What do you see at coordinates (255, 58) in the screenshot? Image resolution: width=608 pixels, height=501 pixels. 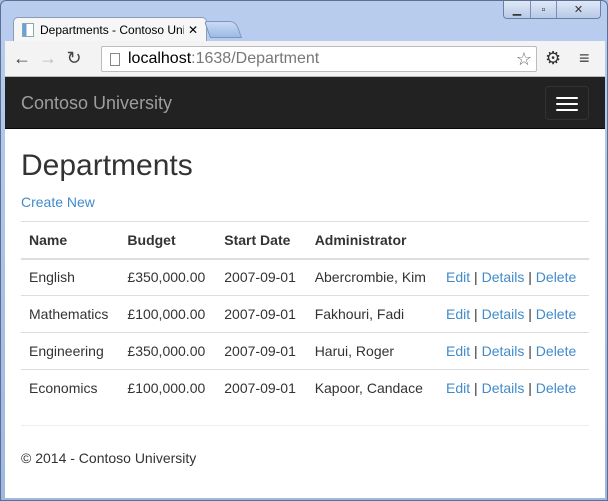 I see `url-path: :1638/Department` at bounding box center [255, 58].